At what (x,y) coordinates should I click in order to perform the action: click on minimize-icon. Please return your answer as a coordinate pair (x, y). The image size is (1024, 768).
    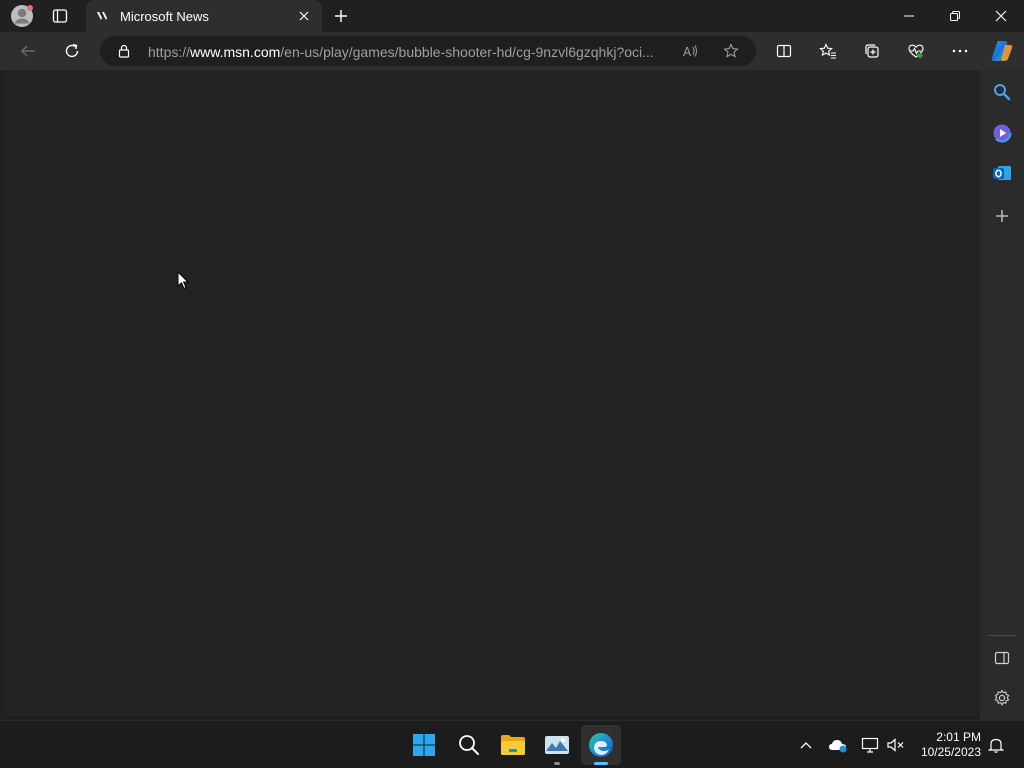
    Looking at the image, I should click on (909, 16).